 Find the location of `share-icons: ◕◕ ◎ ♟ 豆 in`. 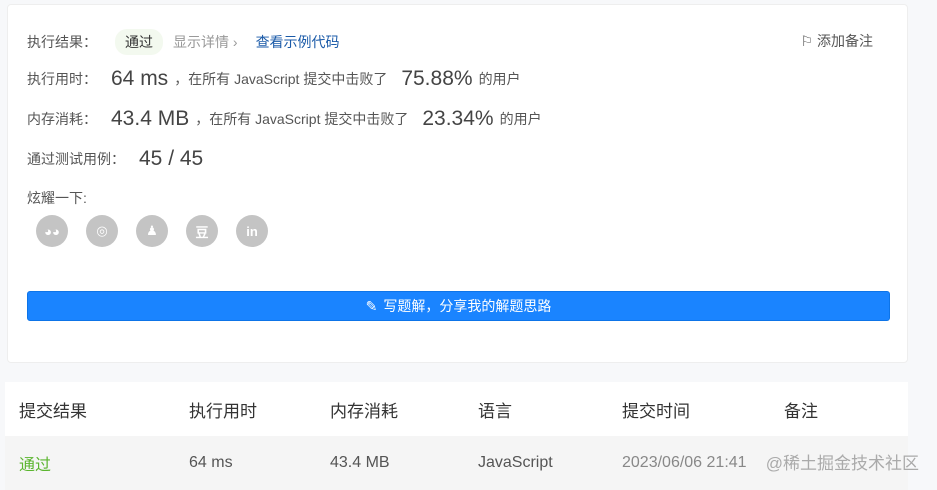

share-icons: ◕◕ ◎ ♟ 豆 in is located at coordinates (152, 231).